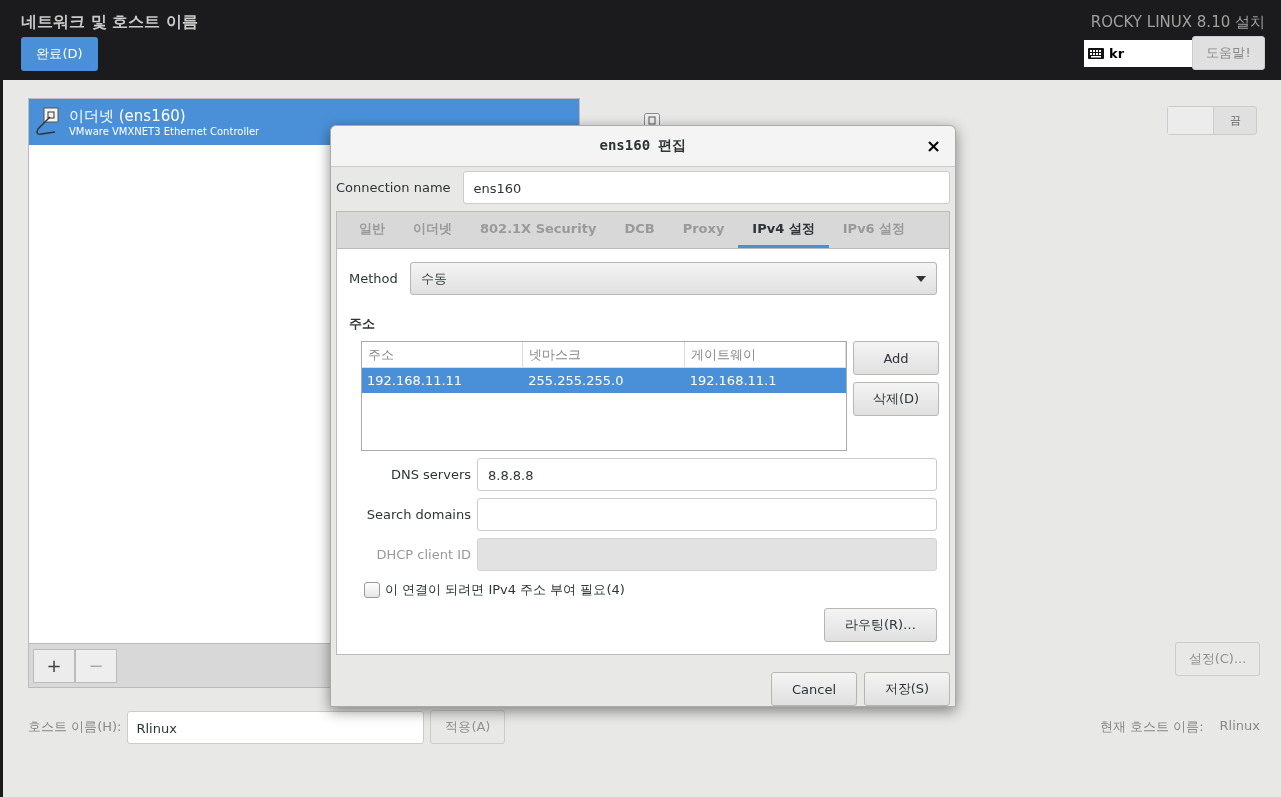  I want to click on device-name: 이더넷 (ens160), so click(128, 116).